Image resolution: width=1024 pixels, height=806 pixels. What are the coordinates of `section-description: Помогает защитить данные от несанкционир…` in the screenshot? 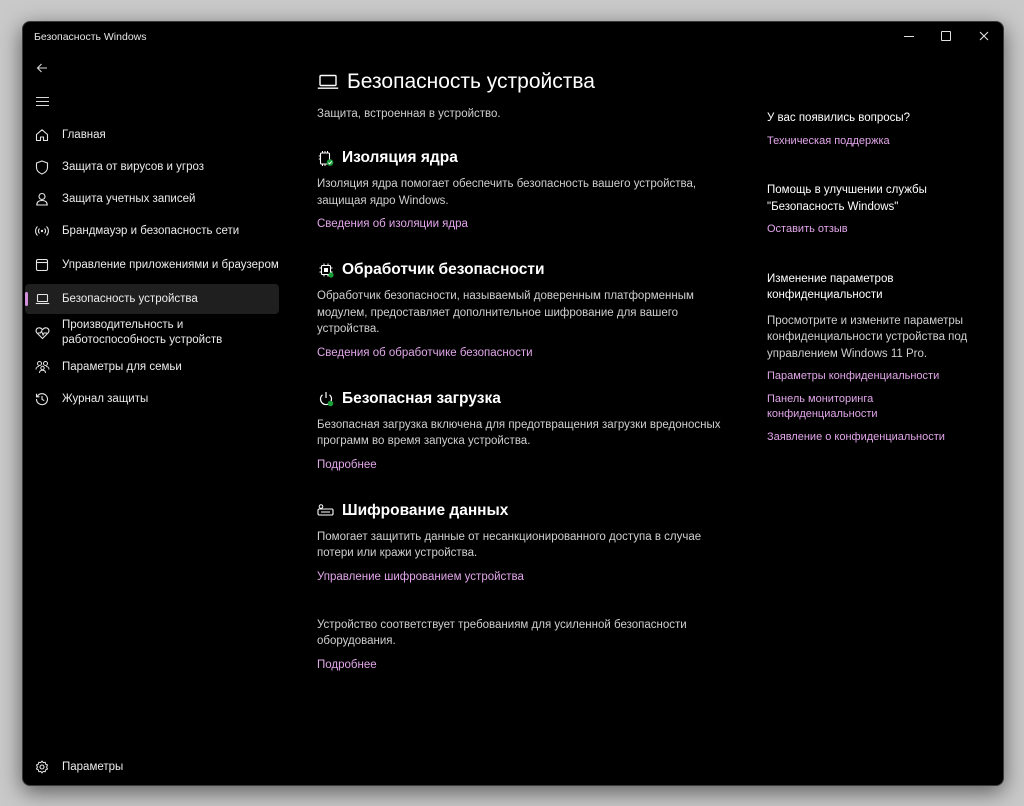 It's located at (509, 545).